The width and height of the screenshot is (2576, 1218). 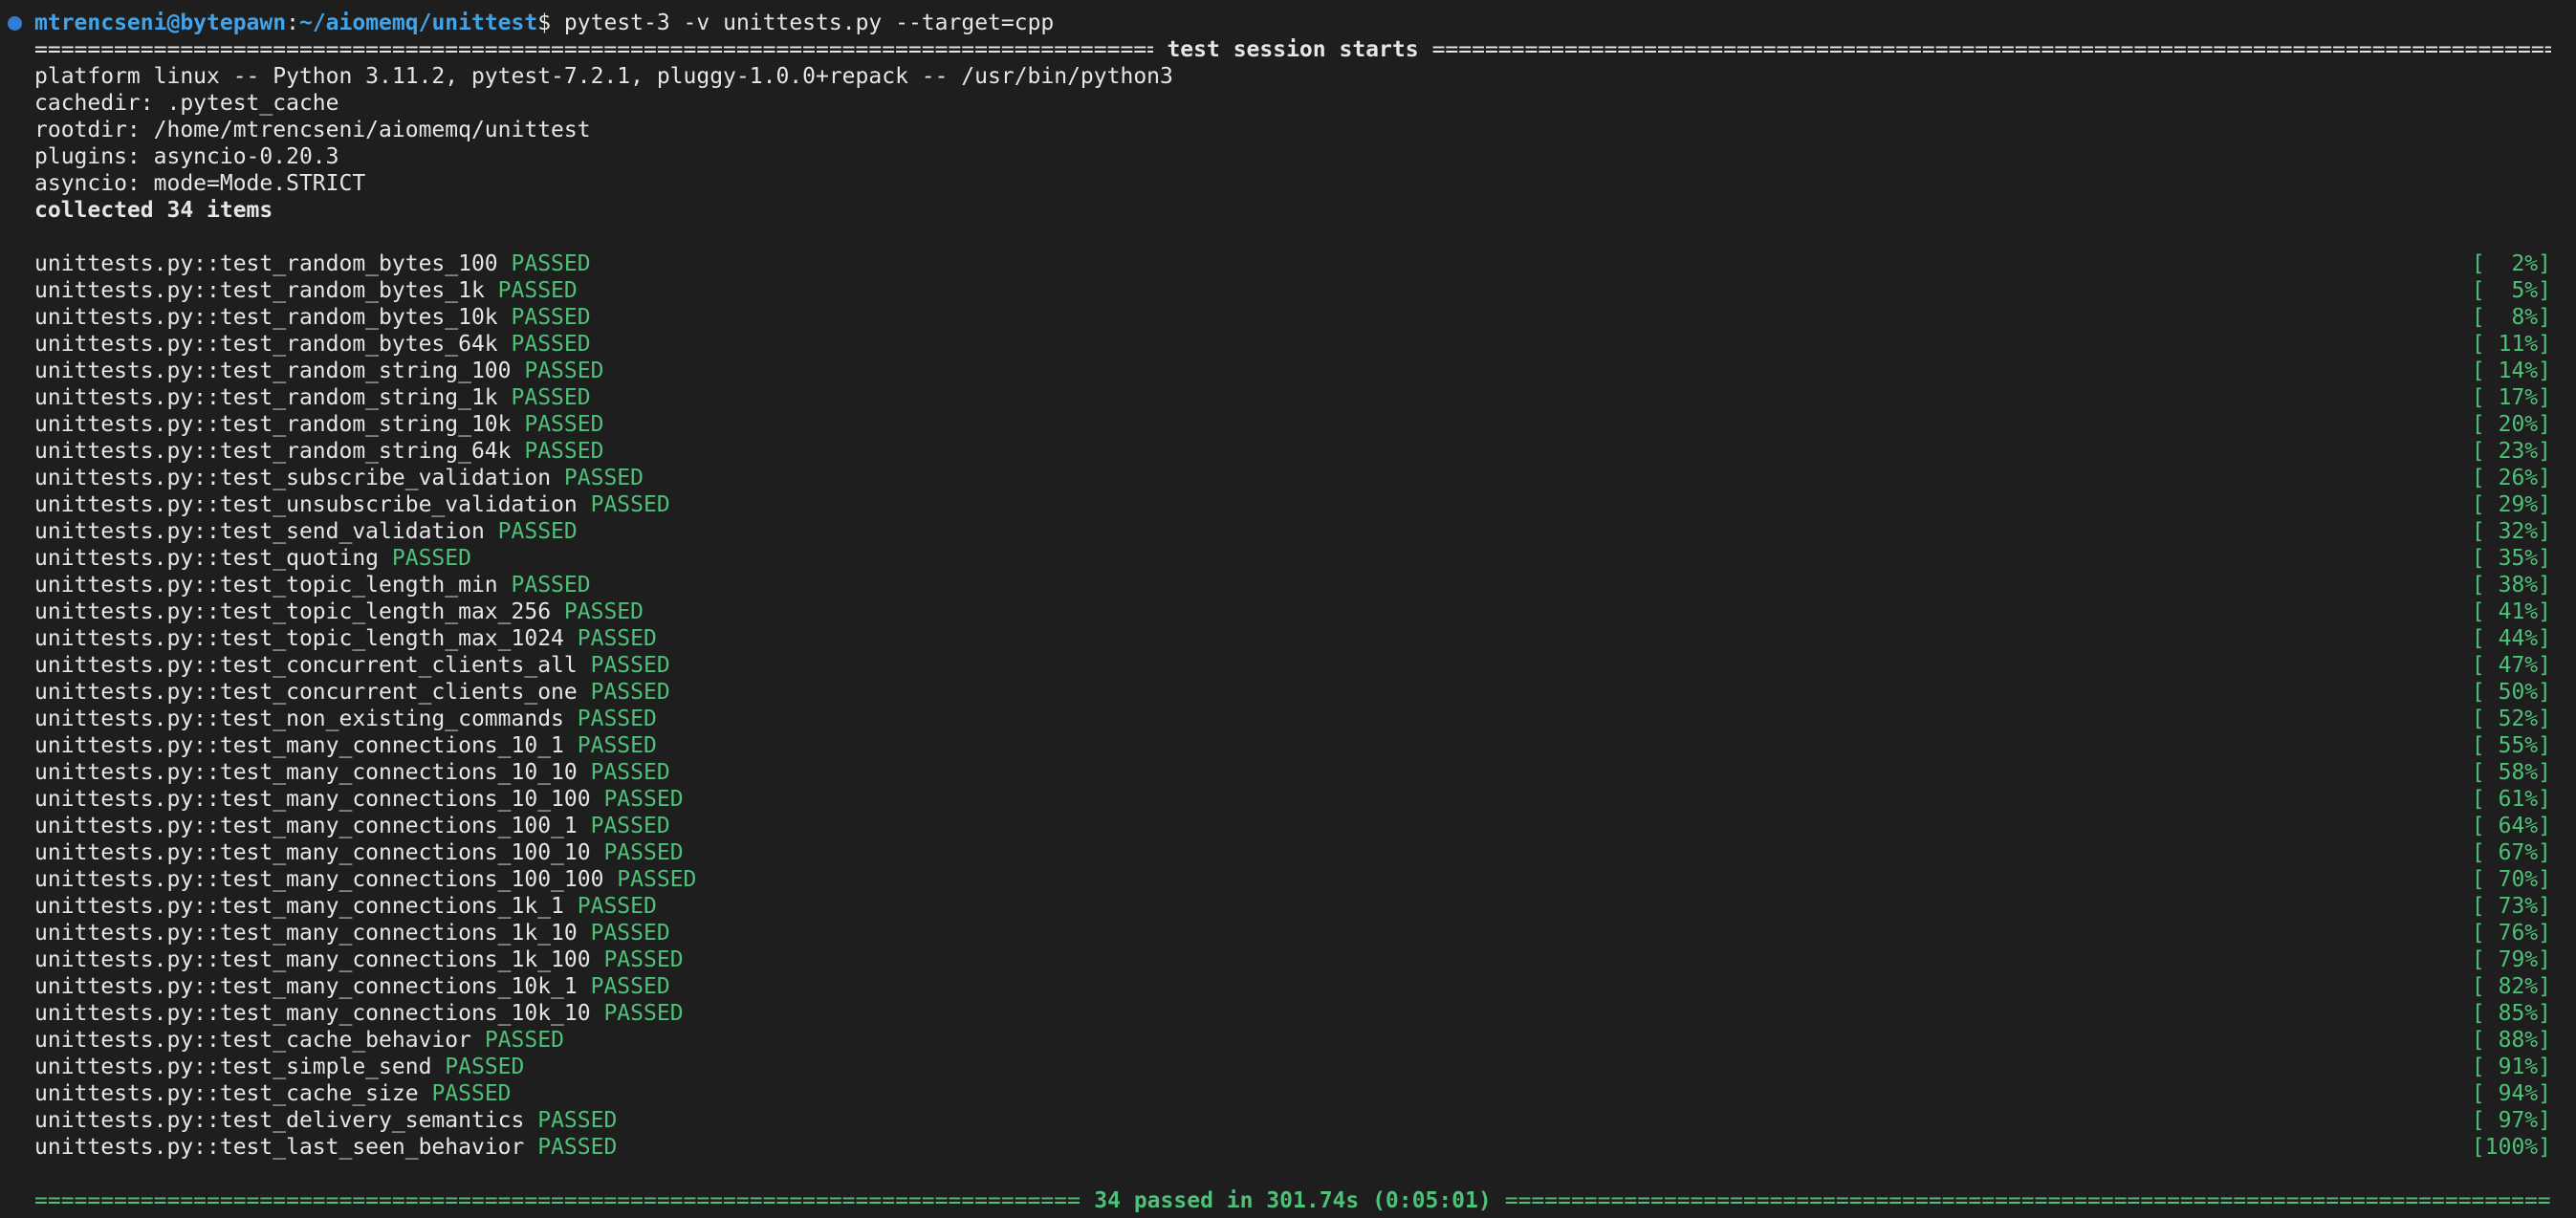 I want to click on test-name: unittests.py::test_subscribe_validation, so click(x=293, y=478).